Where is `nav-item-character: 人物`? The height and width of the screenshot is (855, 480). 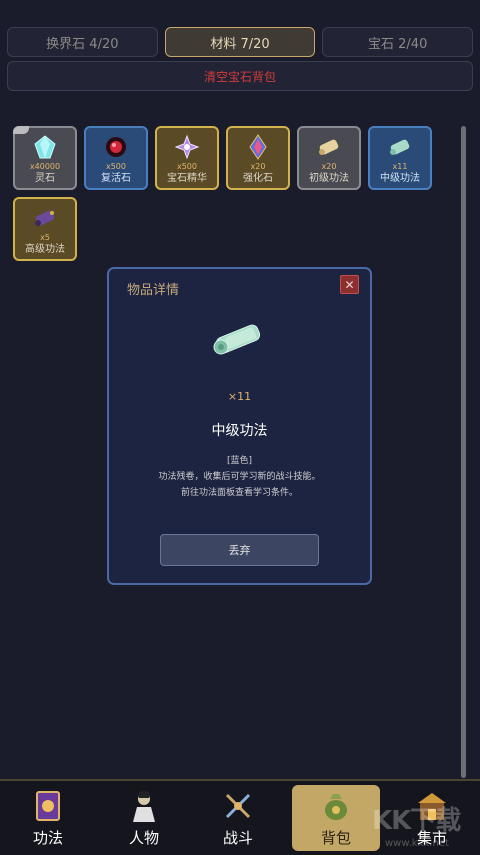 nav-item-character: 人物 is located at coordinates (144, 818).